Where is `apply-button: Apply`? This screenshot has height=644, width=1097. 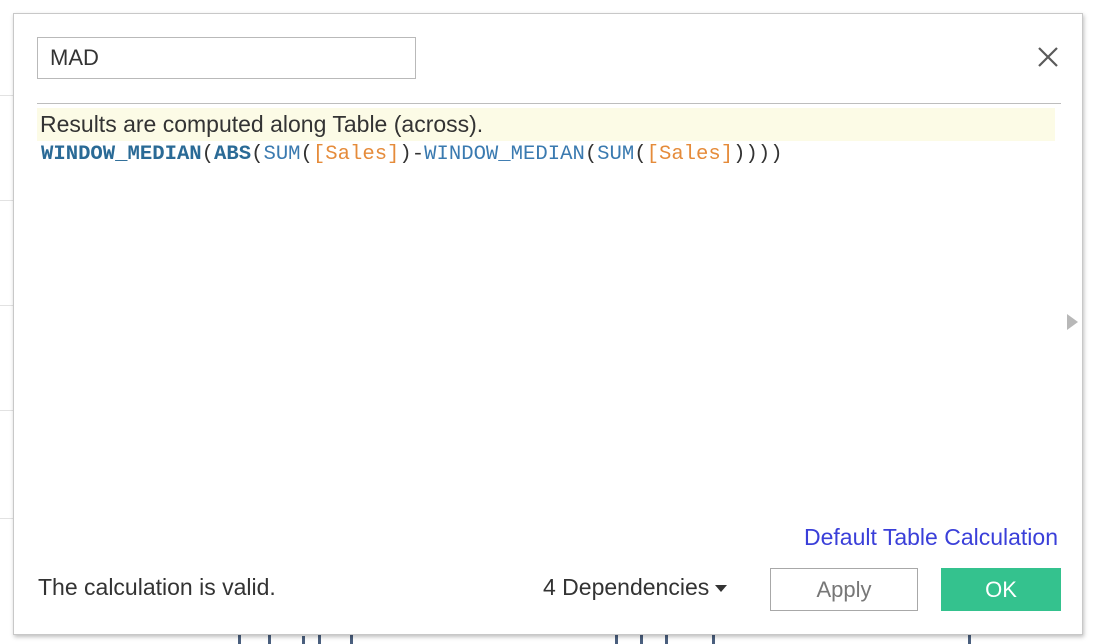 apply-button: Apply is located at coordinates (844, 589).